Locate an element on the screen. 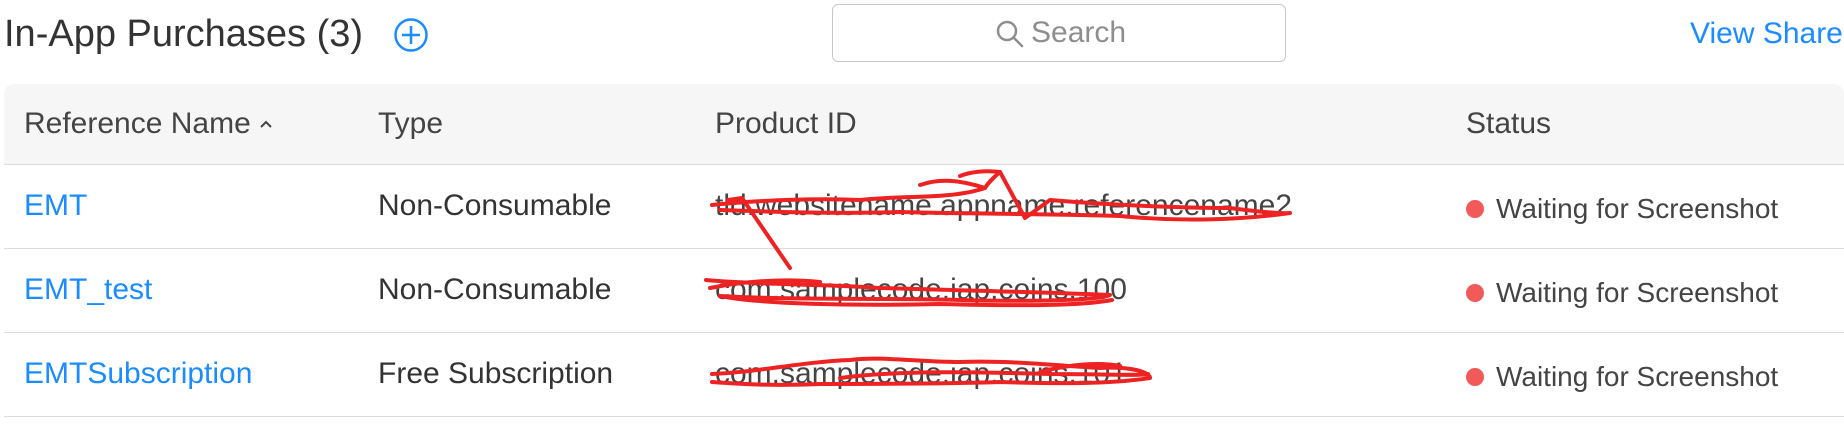 Image resolution: width=1844 pixels, height=424 pixels. product-id-cell: com.samplecode.iap.coins.100 is located at coordinates (921, 289).